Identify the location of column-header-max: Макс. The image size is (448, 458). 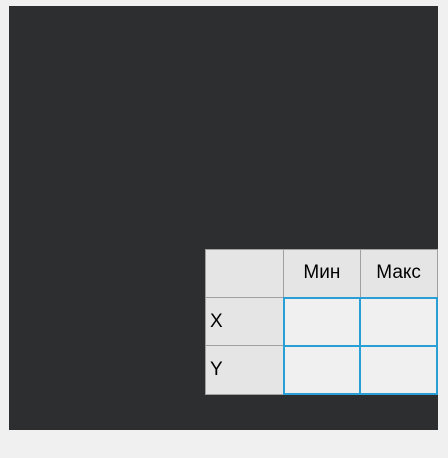
(398, 273).